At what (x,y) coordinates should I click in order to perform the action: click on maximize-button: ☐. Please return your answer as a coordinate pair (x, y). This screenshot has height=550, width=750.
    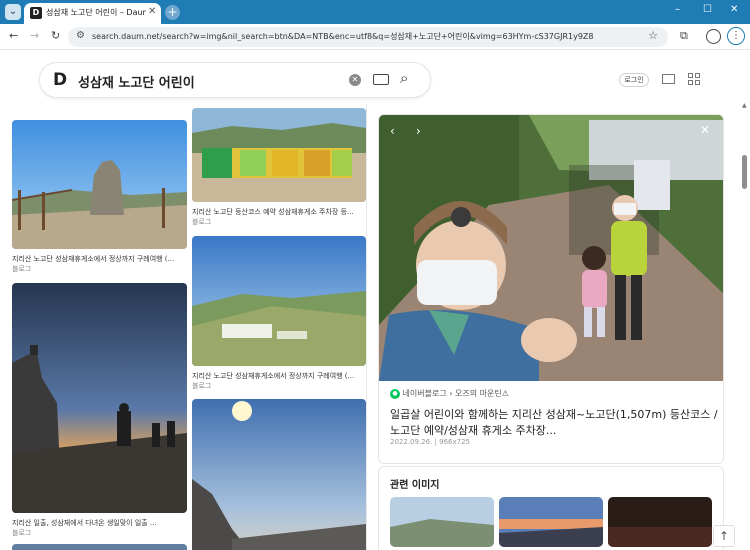
    Looking at the image, I should click on (707, 9).